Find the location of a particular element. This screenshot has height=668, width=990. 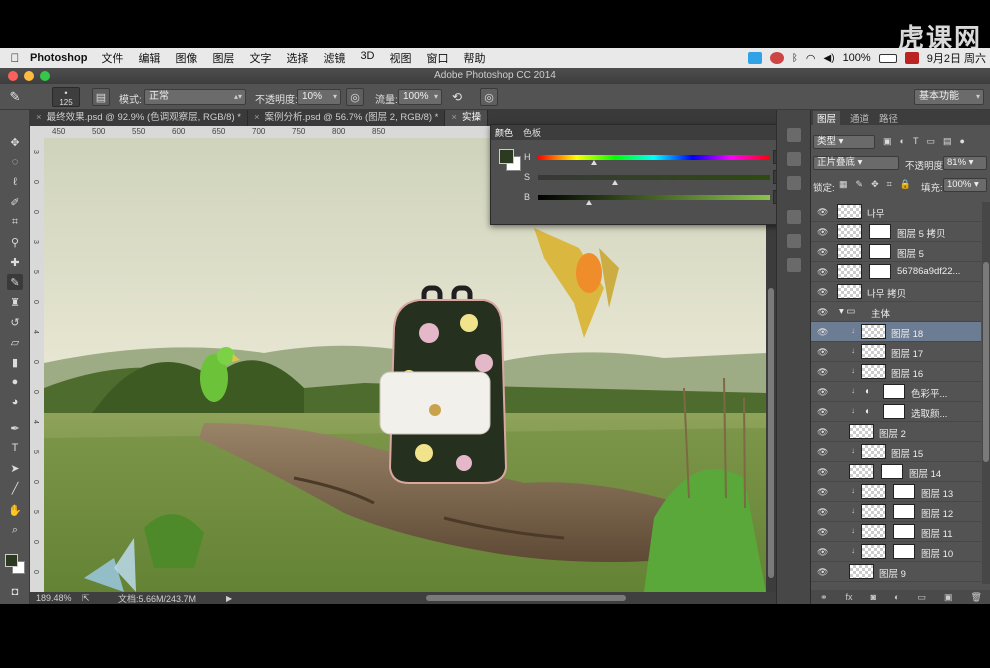

layer-name: 图层 14 is located at coordinates (925, 473).